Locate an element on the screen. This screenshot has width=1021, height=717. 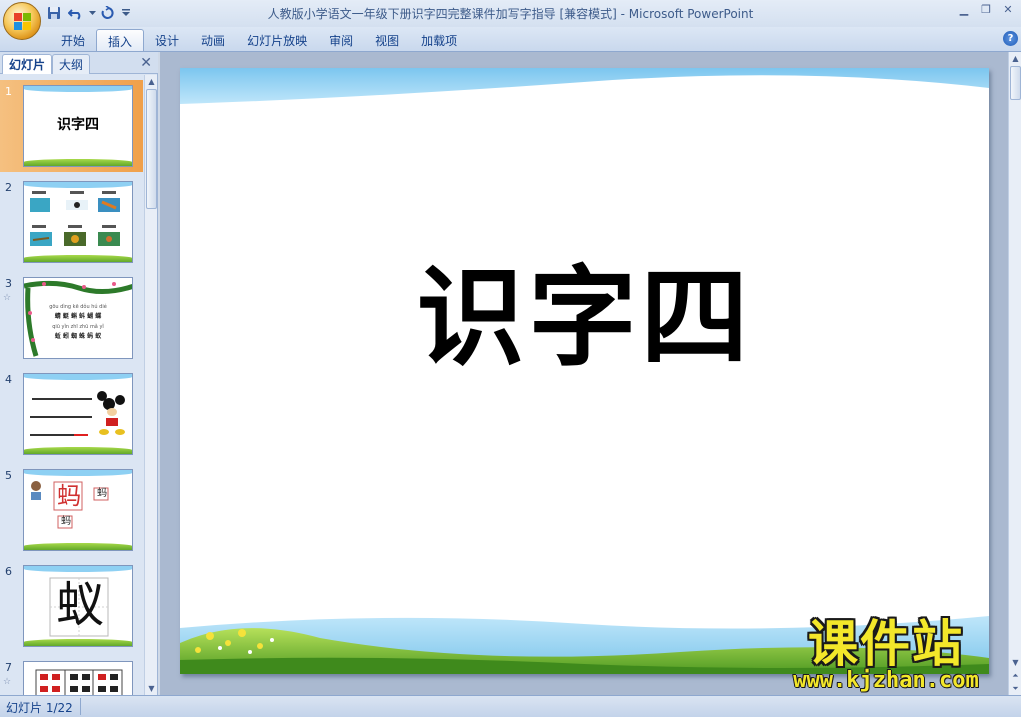
thumbnail-title: 识字四 is located at coordinates (78, 125).